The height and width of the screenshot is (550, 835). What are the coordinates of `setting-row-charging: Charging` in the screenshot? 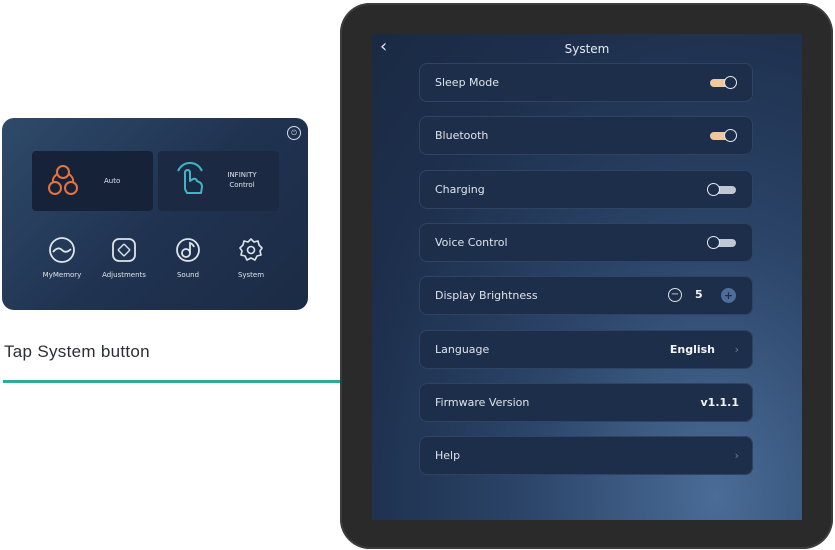 It's located at (586, 189).